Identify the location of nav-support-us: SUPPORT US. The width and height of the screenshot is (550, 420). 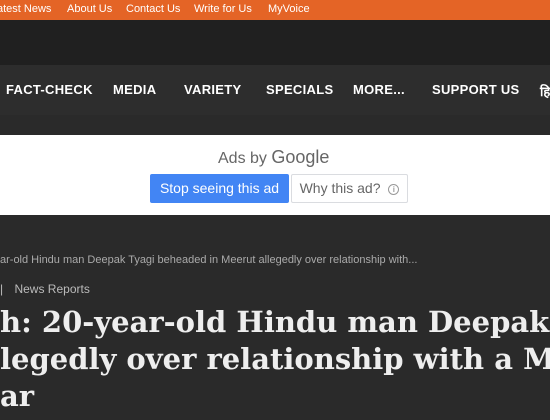
(476, 89).